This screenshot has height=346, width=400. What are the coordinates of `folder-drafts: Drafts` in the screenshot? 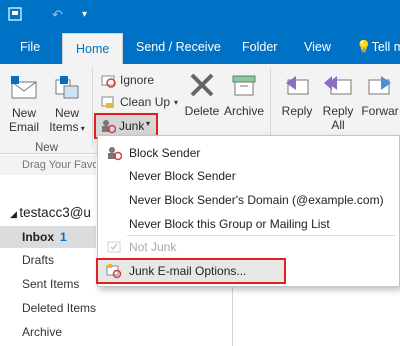 It's located at (38, 260).